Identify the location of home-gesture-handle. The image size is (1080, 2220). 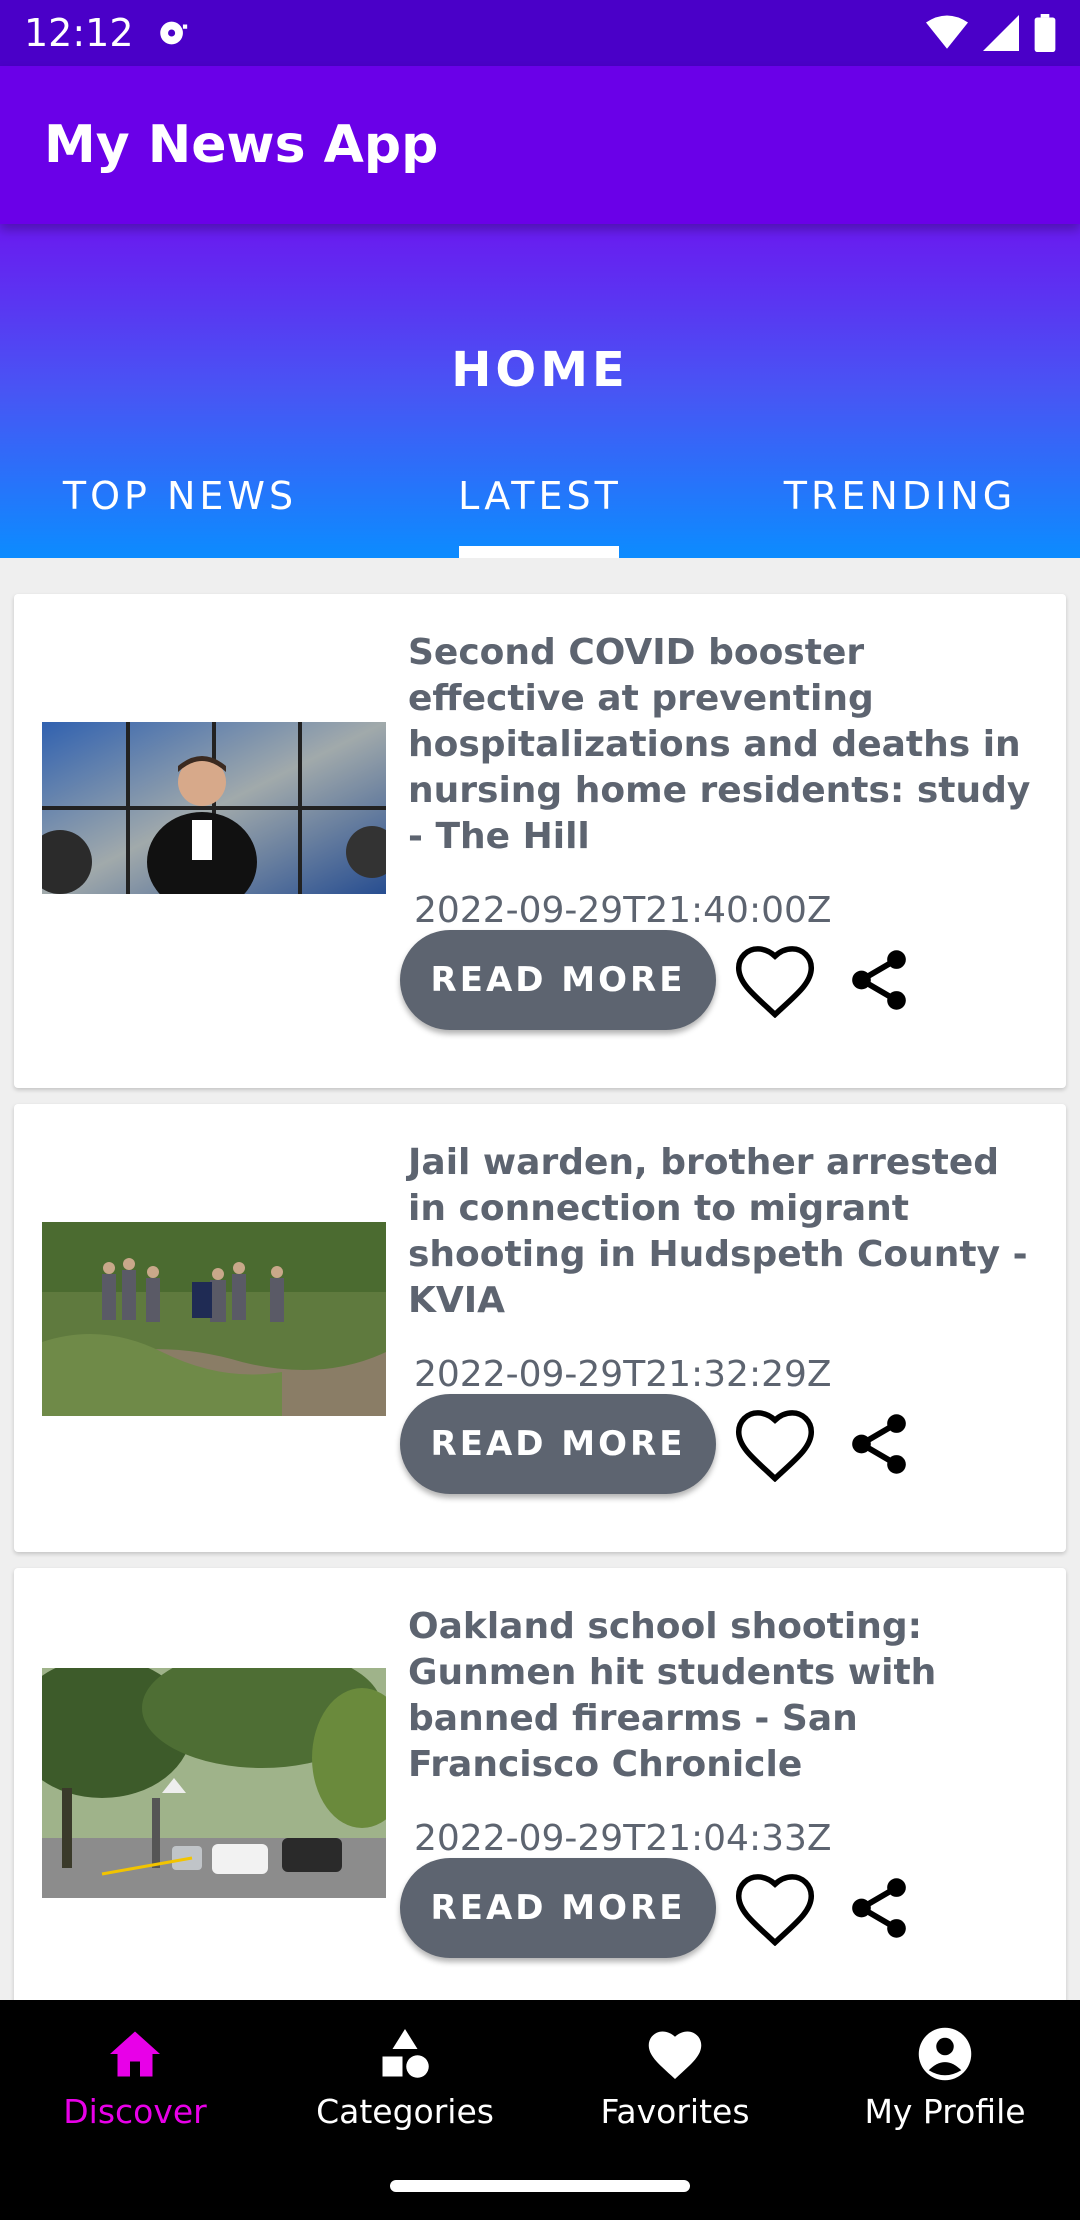
(540, 2186).